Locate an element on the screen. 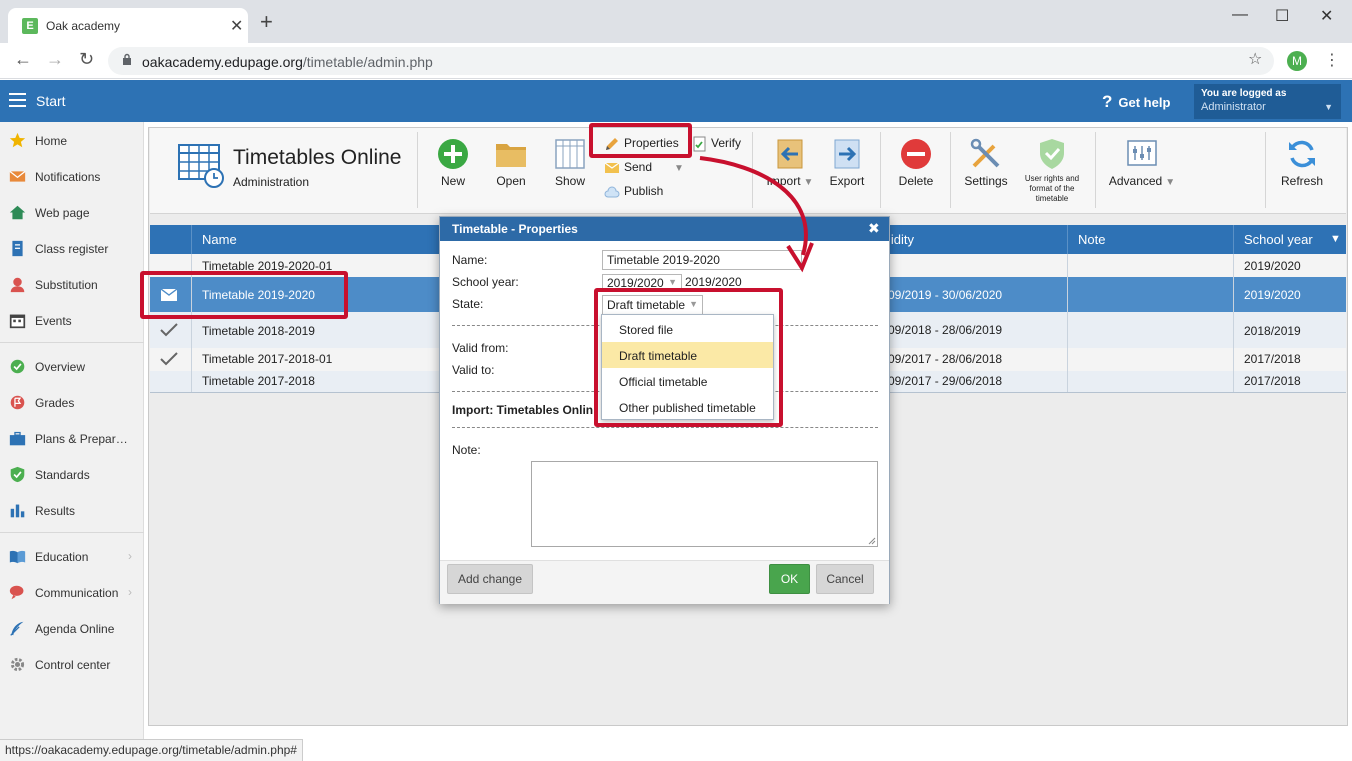 The height and width of the screenshot is (761, 1352). sidebar-item-notifications: Notifications is located at coordinates (72, 177).